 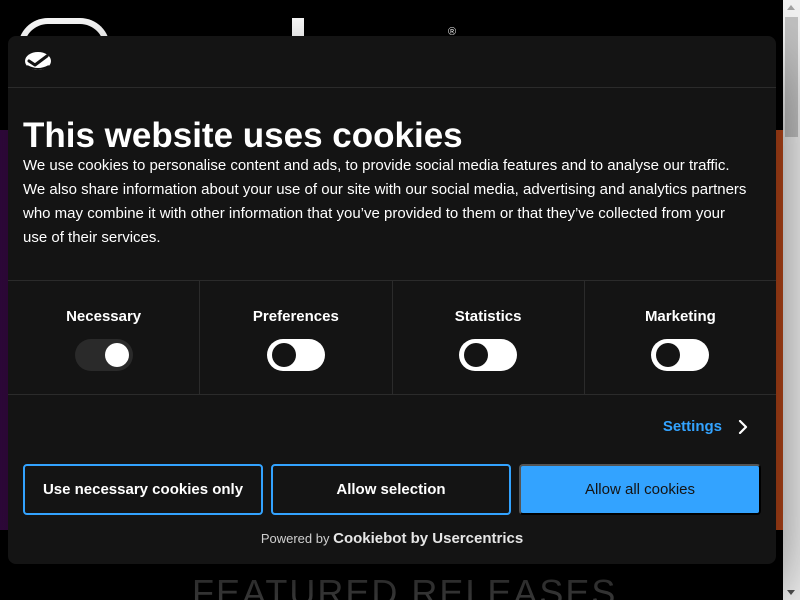 I want to click on powered-by: Powered by Cookiebot by Usercentrics, so click(x=392, y=538).